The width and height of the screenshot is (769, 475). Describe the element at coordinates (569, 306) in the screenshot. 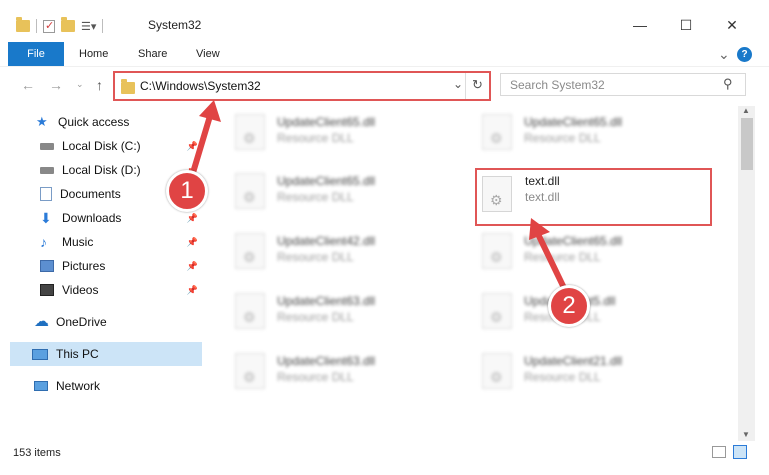

I see `step-2-badge: 2` at that location.